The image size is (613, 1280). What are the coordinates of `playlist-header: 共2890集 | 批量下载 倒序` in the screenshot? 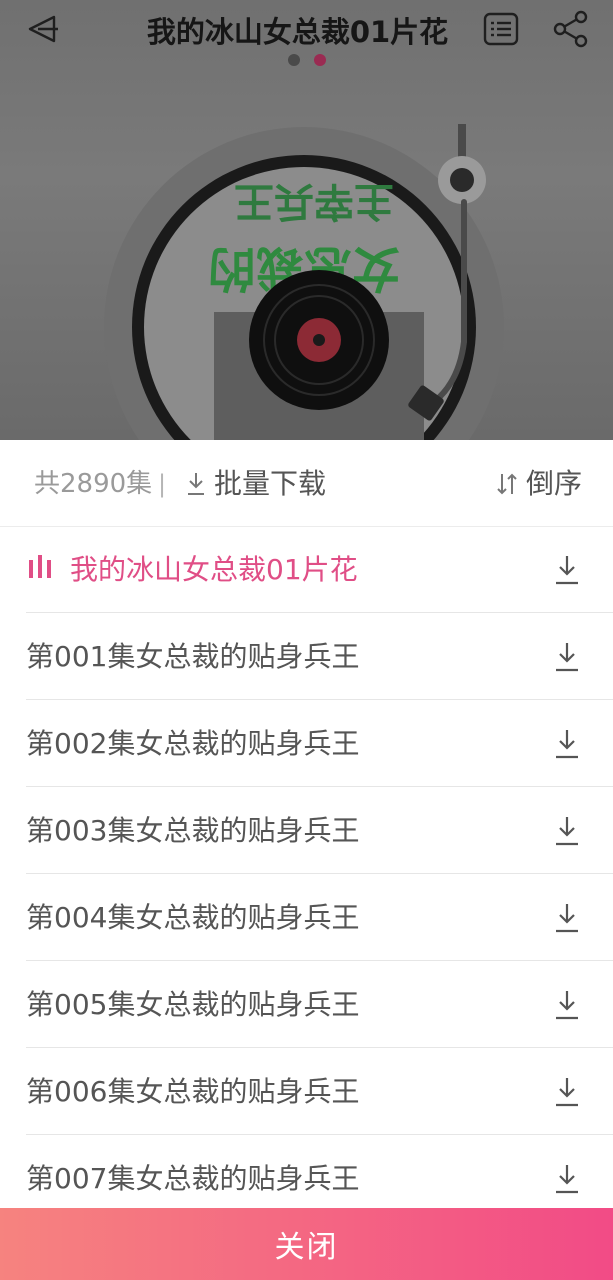 It's located at (306, 483).